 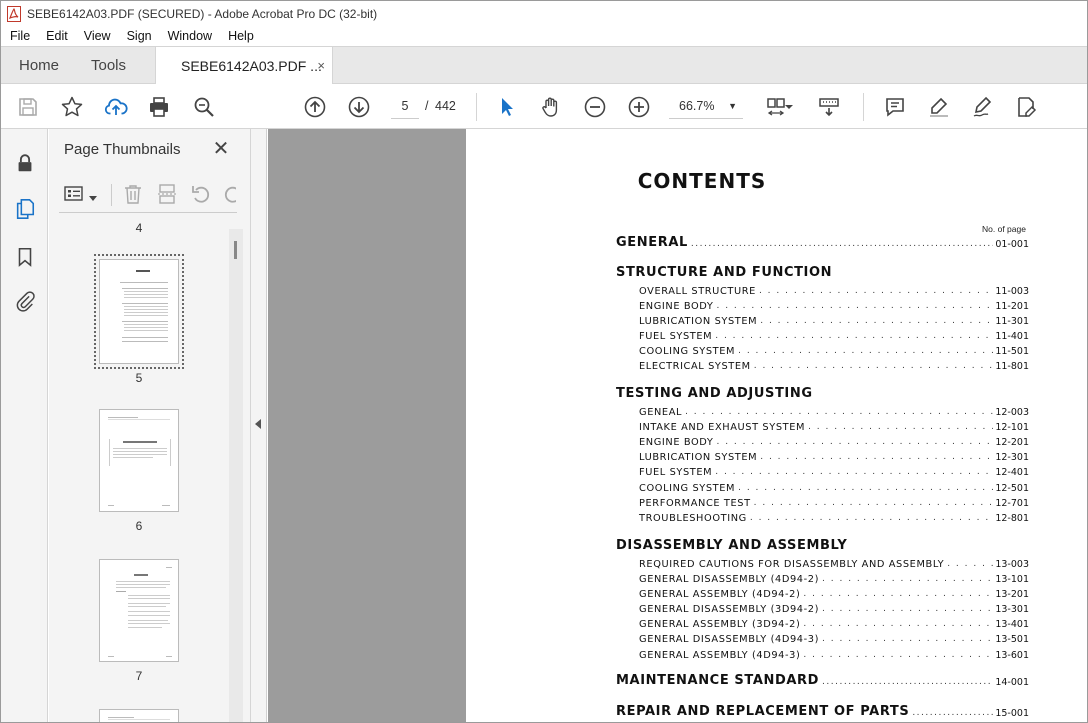 What do you see at coordinates (167, 194) in the screenshot?
I see `extract-pages-button` at bounding box center [167, 194].